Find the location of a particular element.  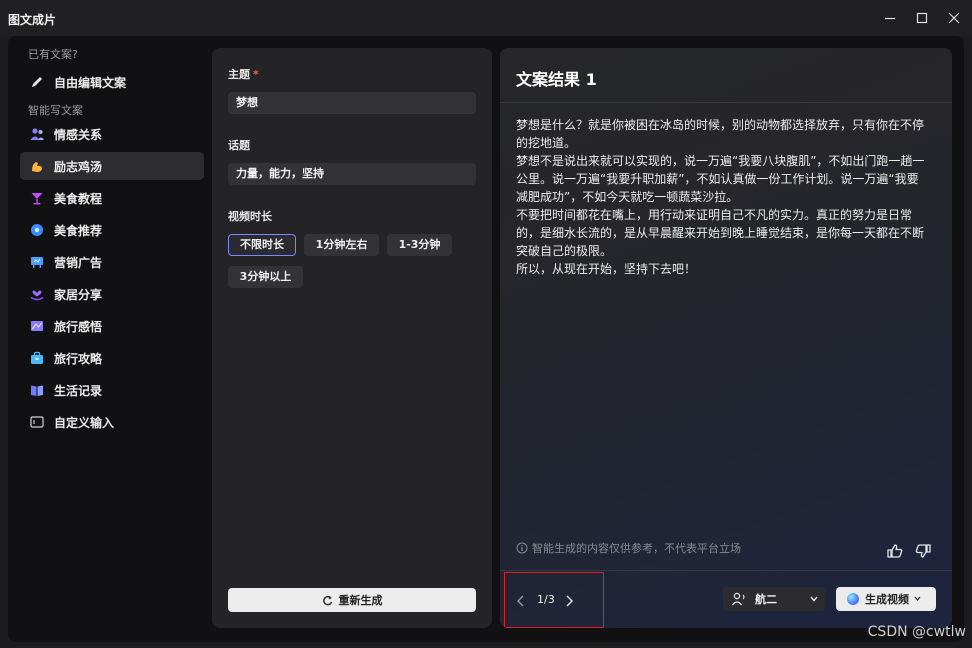

next-page-button is located at coordinates (569, 602).